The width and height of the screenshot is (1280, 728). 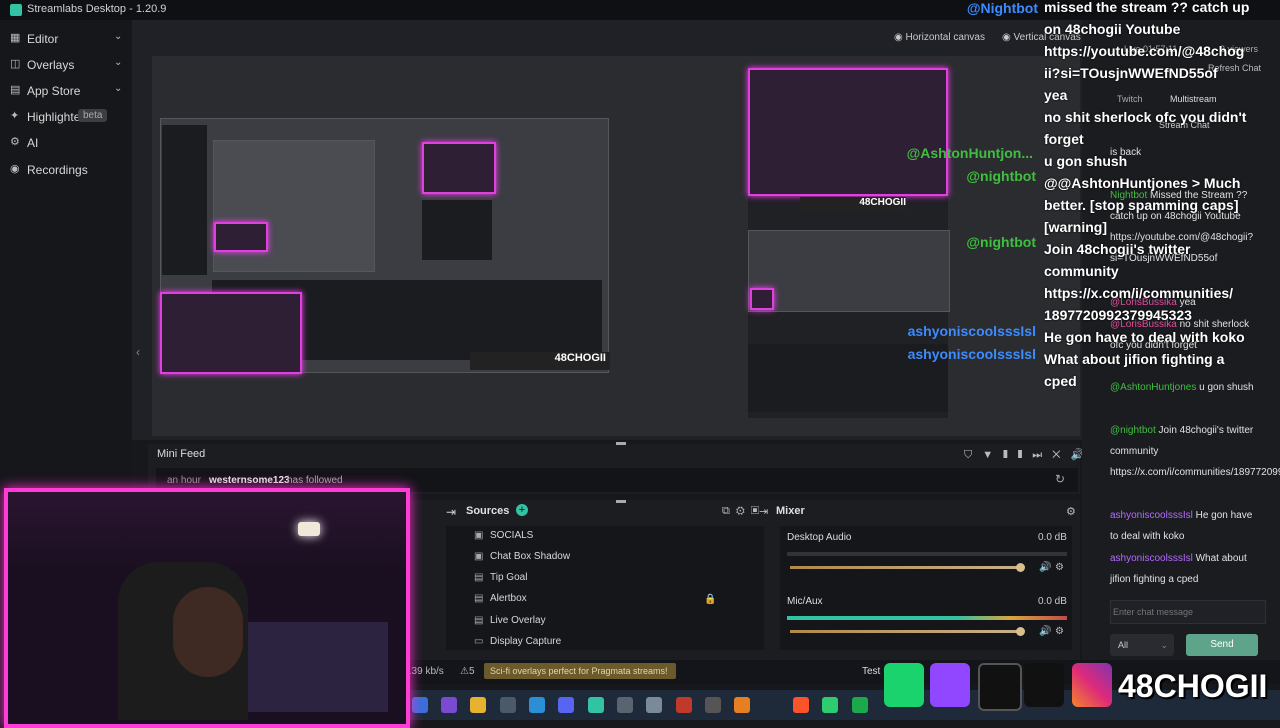 I want to click on sidebar-item-ai: ⚙ AI, so click(x=66, y=143).